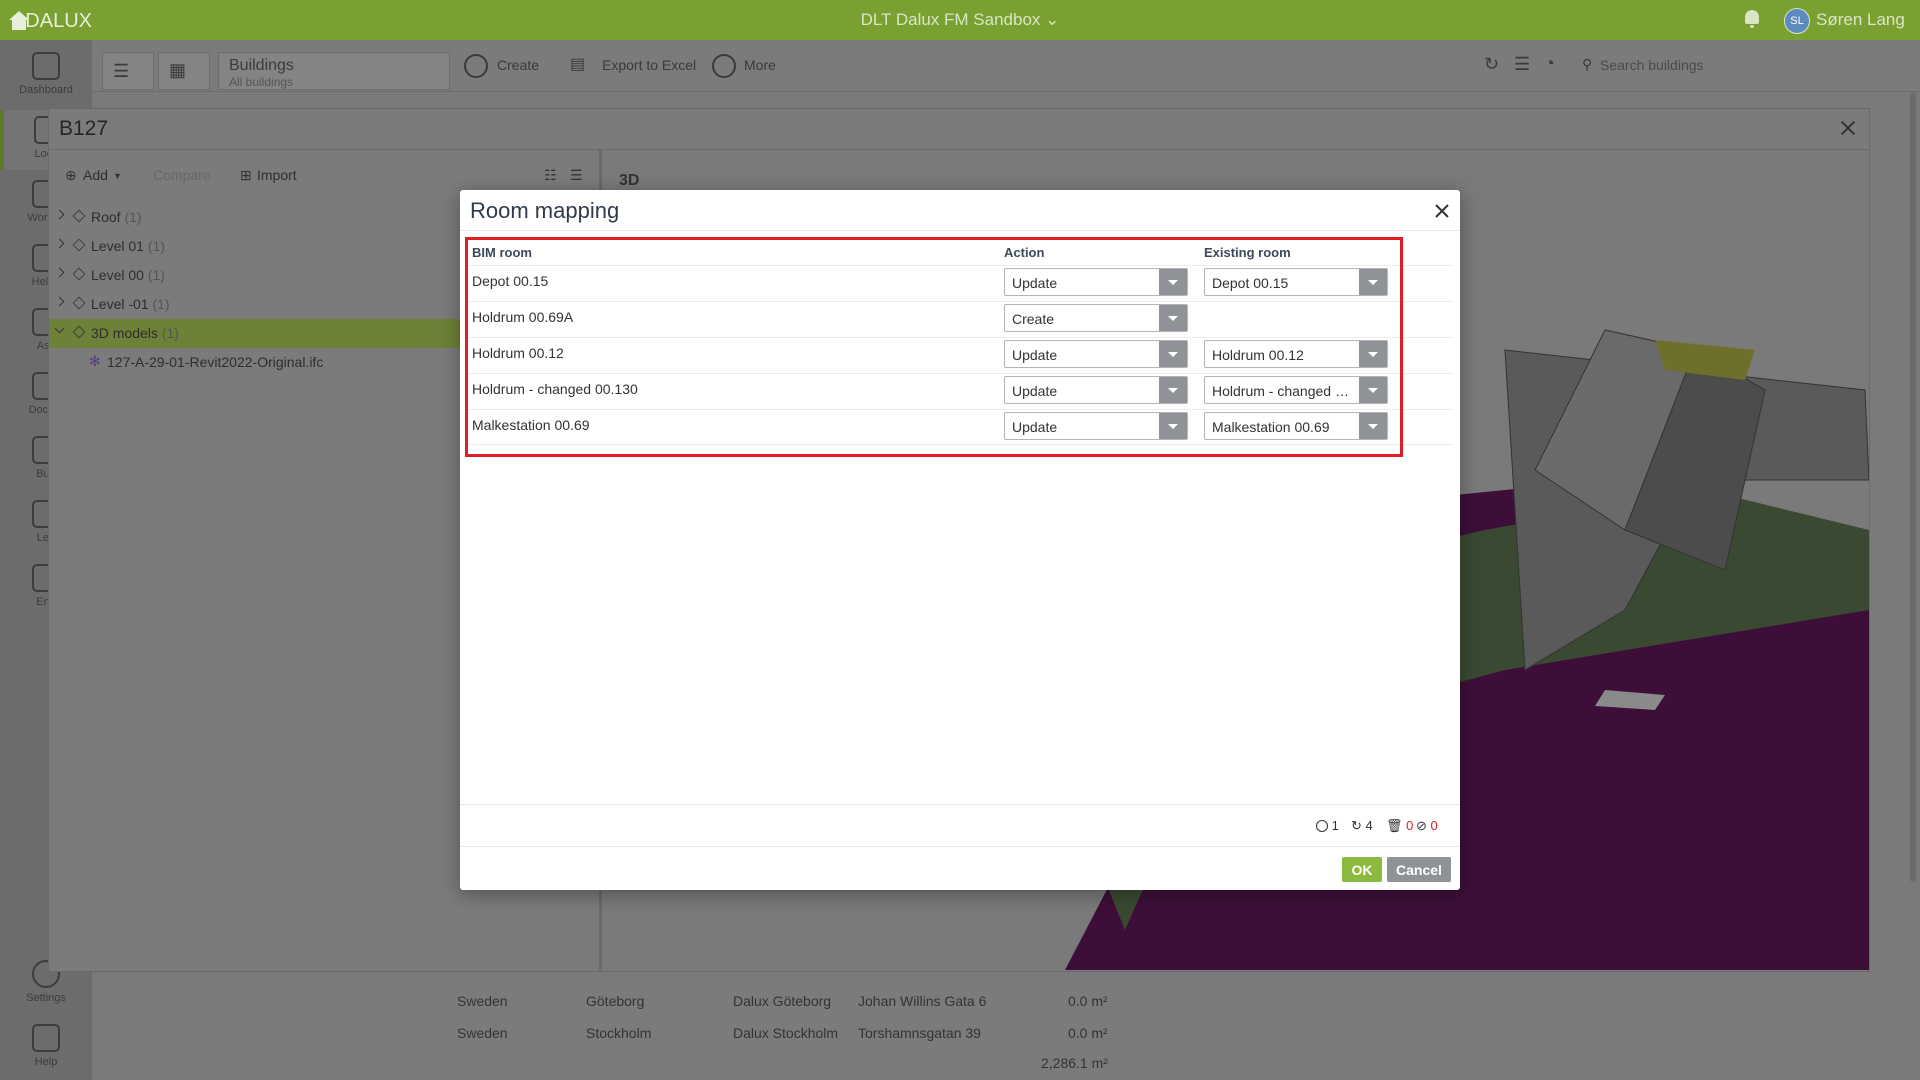 Image resolution: width=1920 pixels, height=1080 pixels. Describe the element at coordinates (46, 998) in the screenshot. I see `nav-label: Settings` at that location.